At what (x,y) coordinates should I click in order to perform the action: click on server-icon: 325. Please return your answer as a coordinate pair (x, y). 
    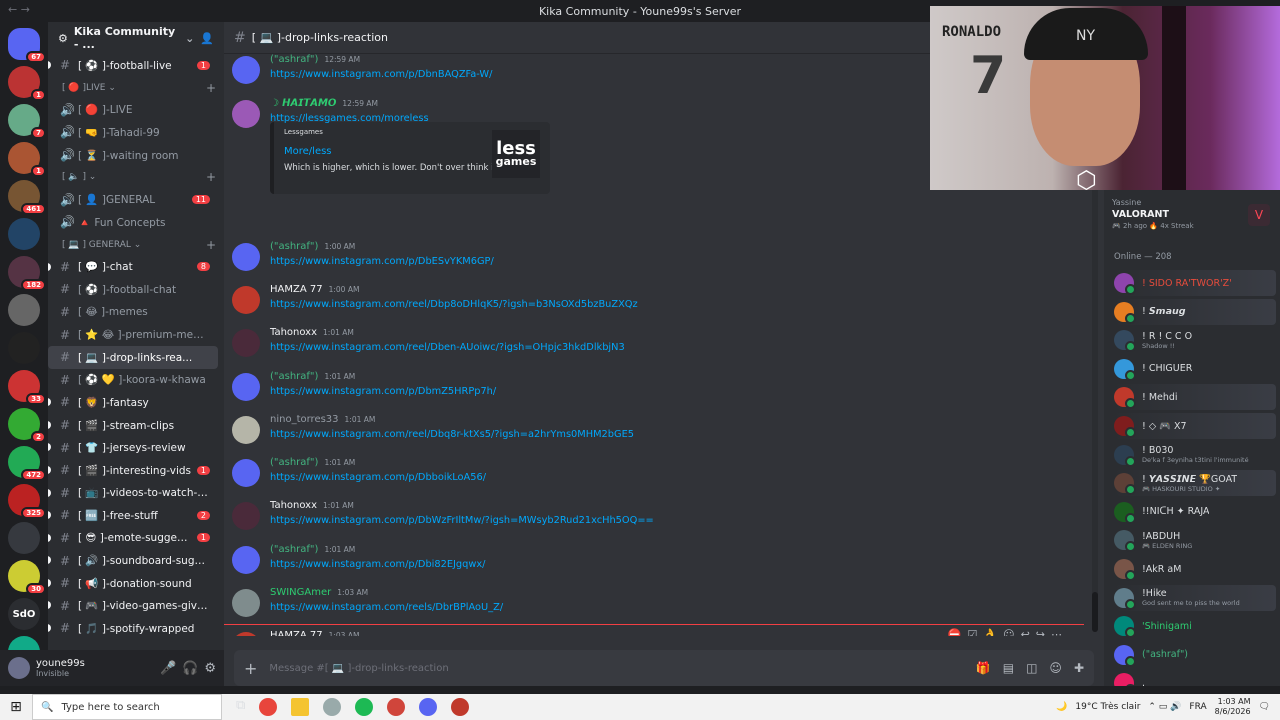
    Looking at the image, I should click on (27, 501).